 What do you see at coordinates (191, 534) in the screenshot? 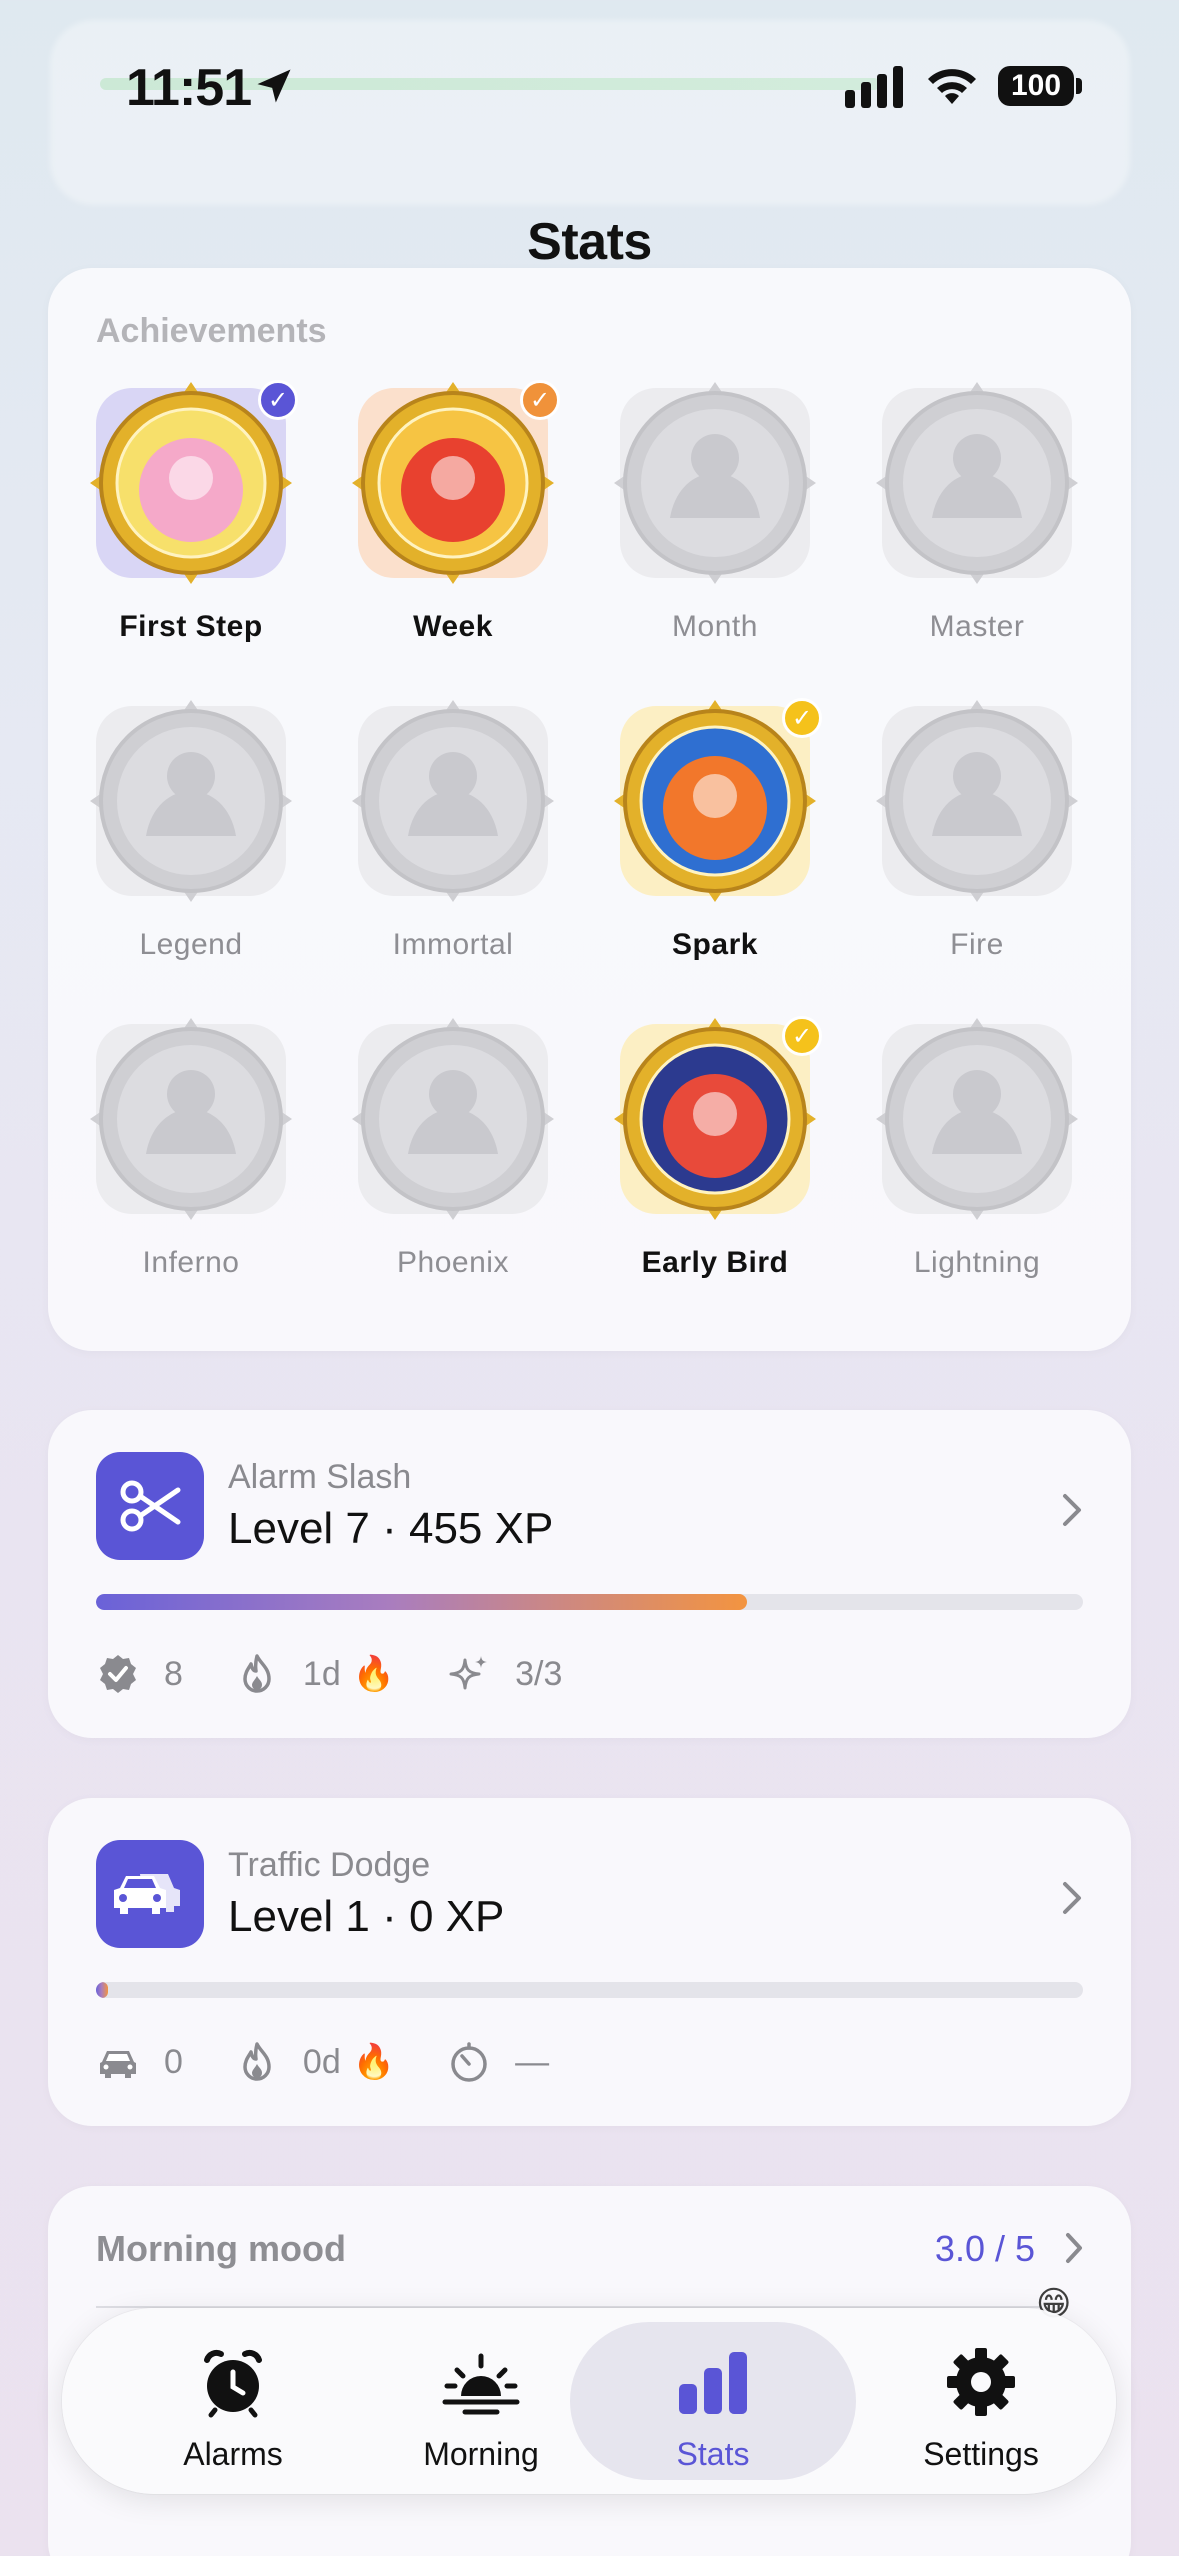
I see `achievement-first-step: ✓ First Step` at bounding box center [191, 534].